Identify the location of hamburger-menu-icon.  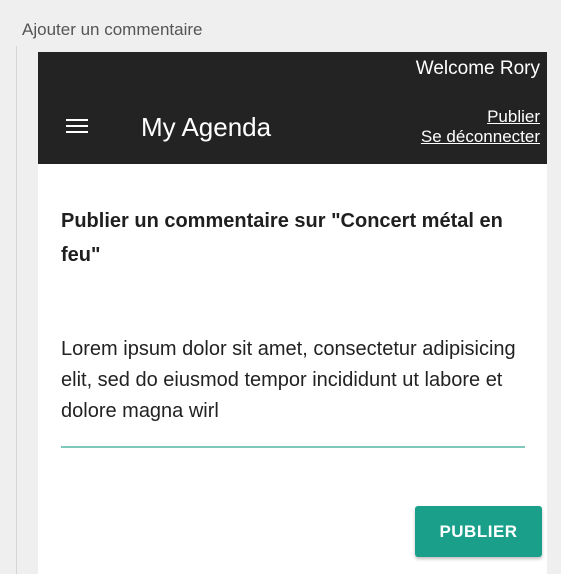
(77, 126).